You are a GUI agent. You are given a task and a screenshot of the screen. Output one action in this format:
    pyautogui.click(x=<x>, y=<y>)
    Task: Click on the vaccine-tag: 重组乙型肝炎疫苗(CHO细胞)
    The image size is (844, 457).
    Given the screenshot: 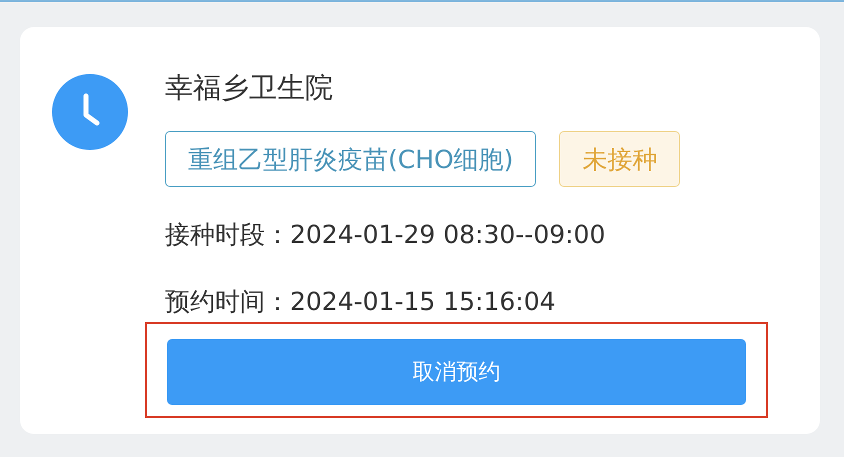 What is the action you would take?
    pyautogui.click(x=350, y=159)
    